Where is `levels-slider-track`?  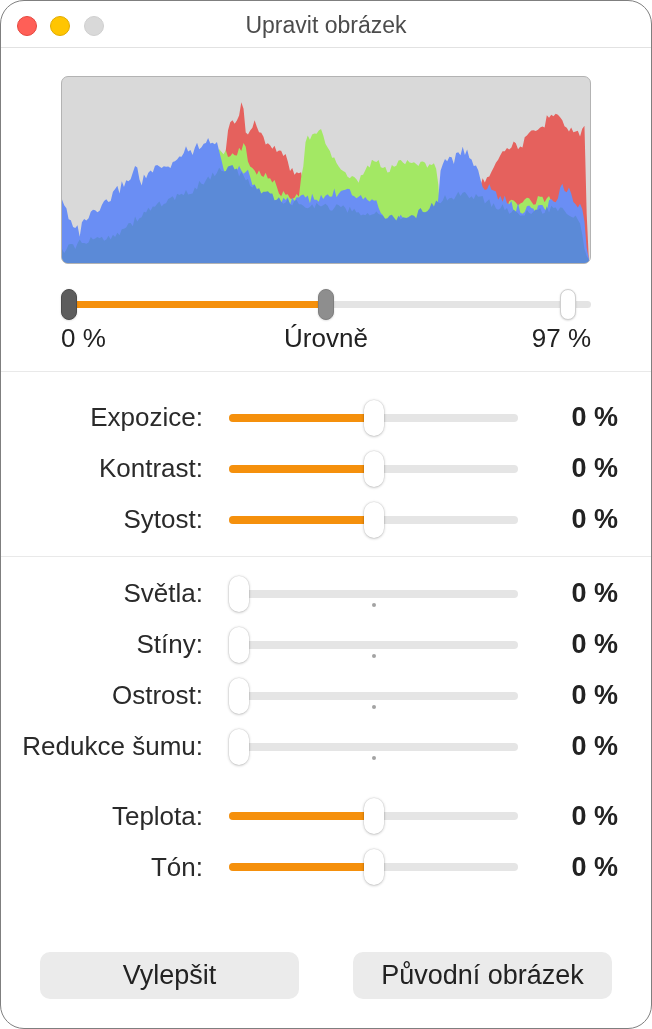
levels-slider-track is located at coordinates (326, 304).